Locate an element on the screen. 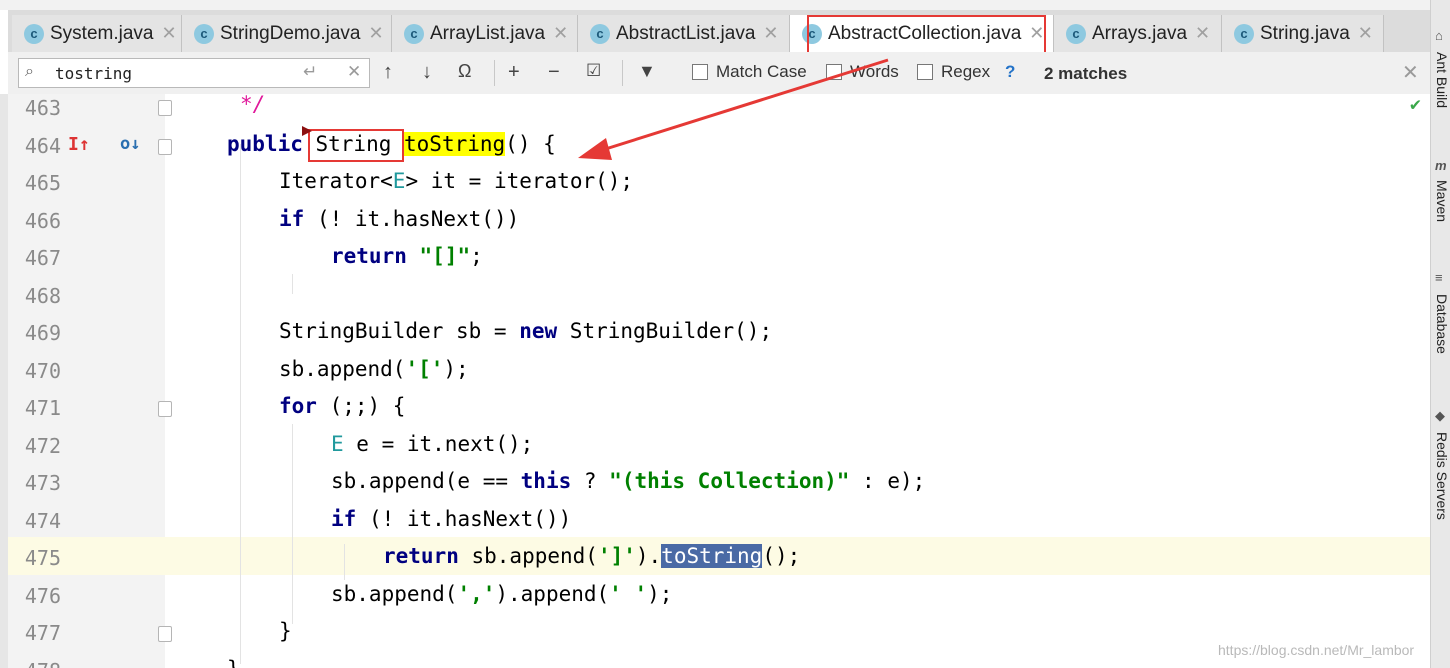  line-number: 478 is located at coordinates (38, 663).